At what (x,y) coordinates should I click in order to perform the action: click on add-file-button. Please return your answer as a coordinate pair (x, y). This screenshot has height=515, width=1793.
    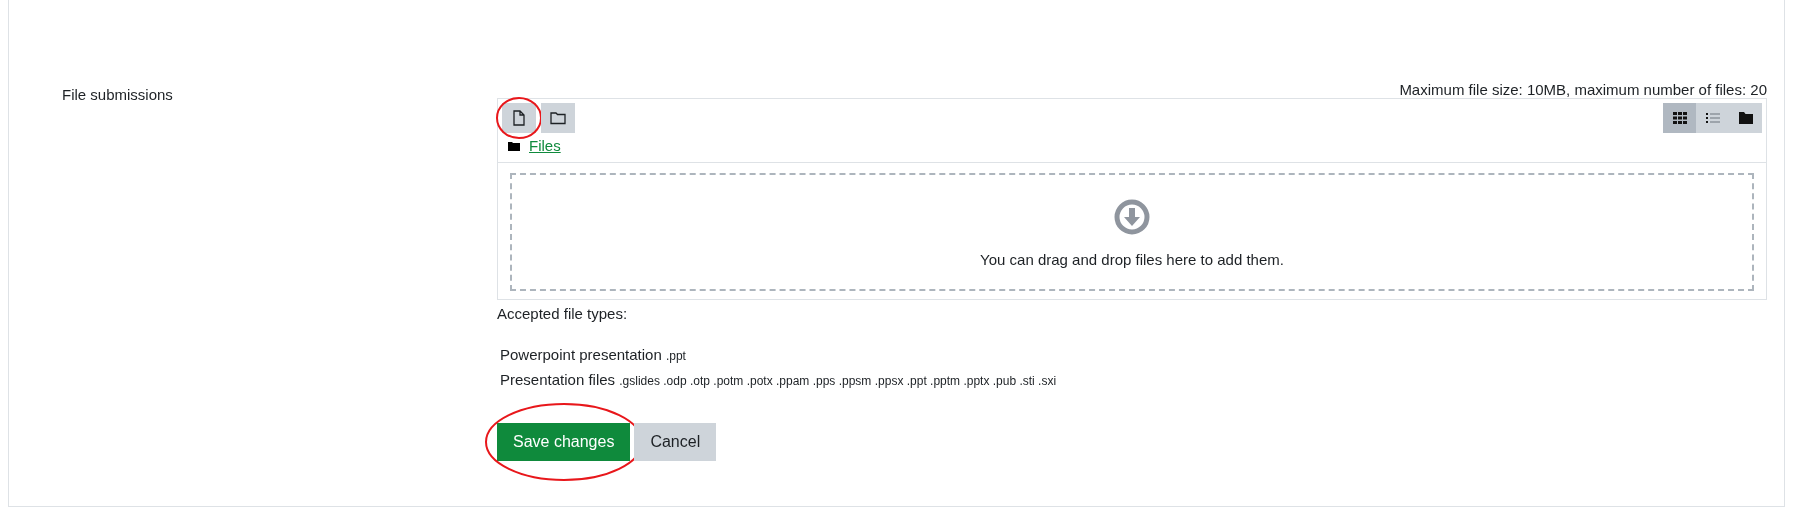
    Looking at the image, I should click on (519, 118).